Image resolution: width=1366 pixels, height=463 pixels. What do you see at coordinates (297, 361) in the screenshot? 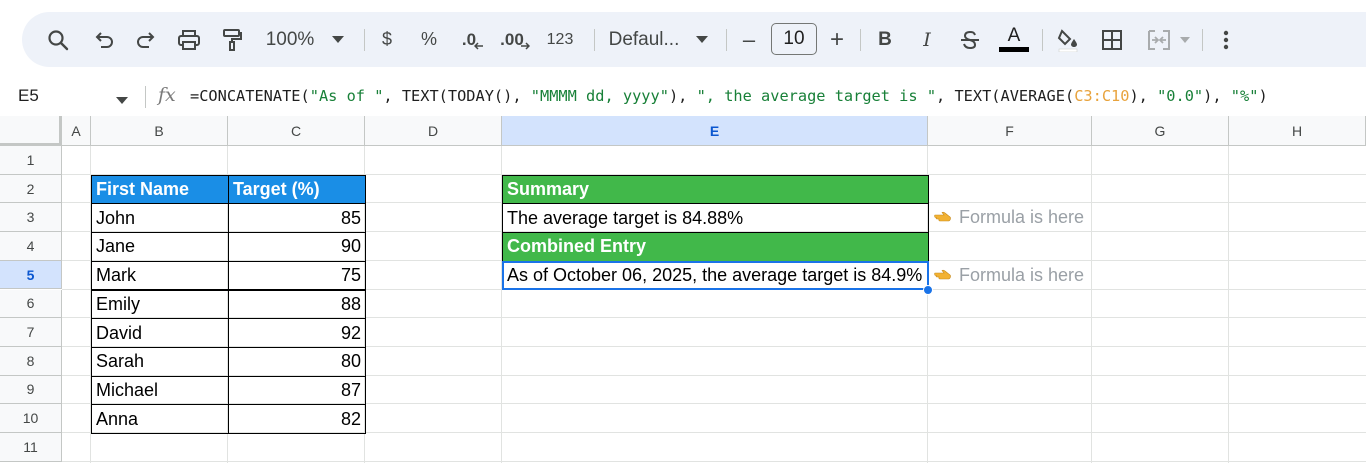
I see `table-cell-target: 80` at bounding box center [297, 361].